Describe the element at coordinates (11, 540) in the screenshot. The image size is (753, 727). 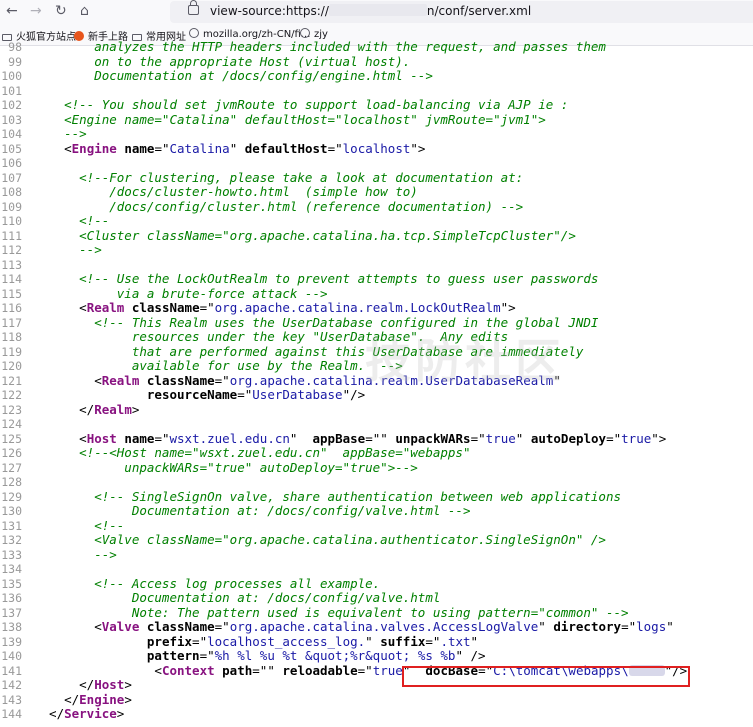
I see `line-number: 132` at that location.